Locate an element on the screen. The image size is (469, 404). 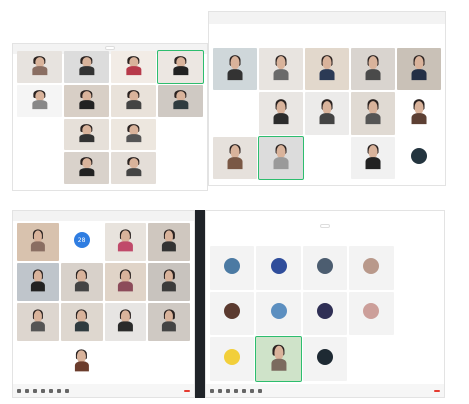
chat-icon is located at coordinates (244, 390).